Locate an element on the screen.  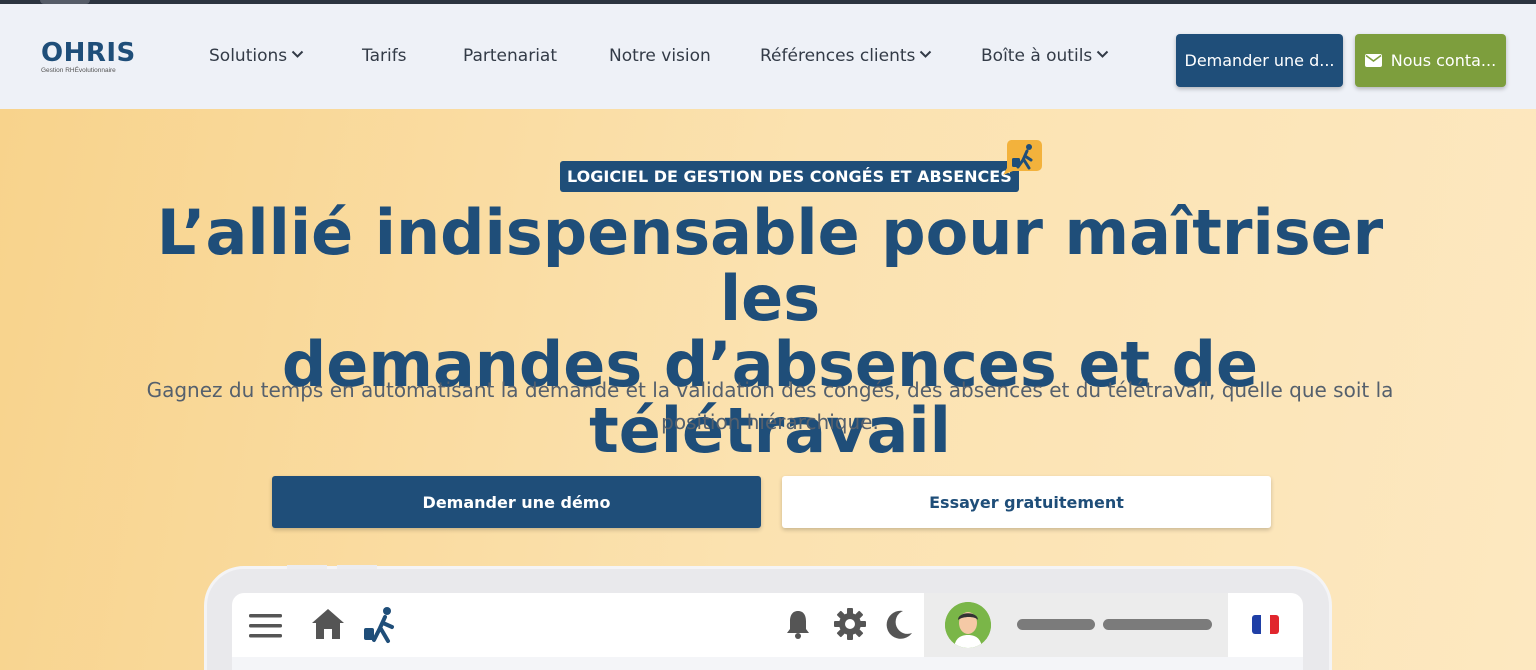
nav-item-references-clients: Références clients is located at coordinates (846, 56).